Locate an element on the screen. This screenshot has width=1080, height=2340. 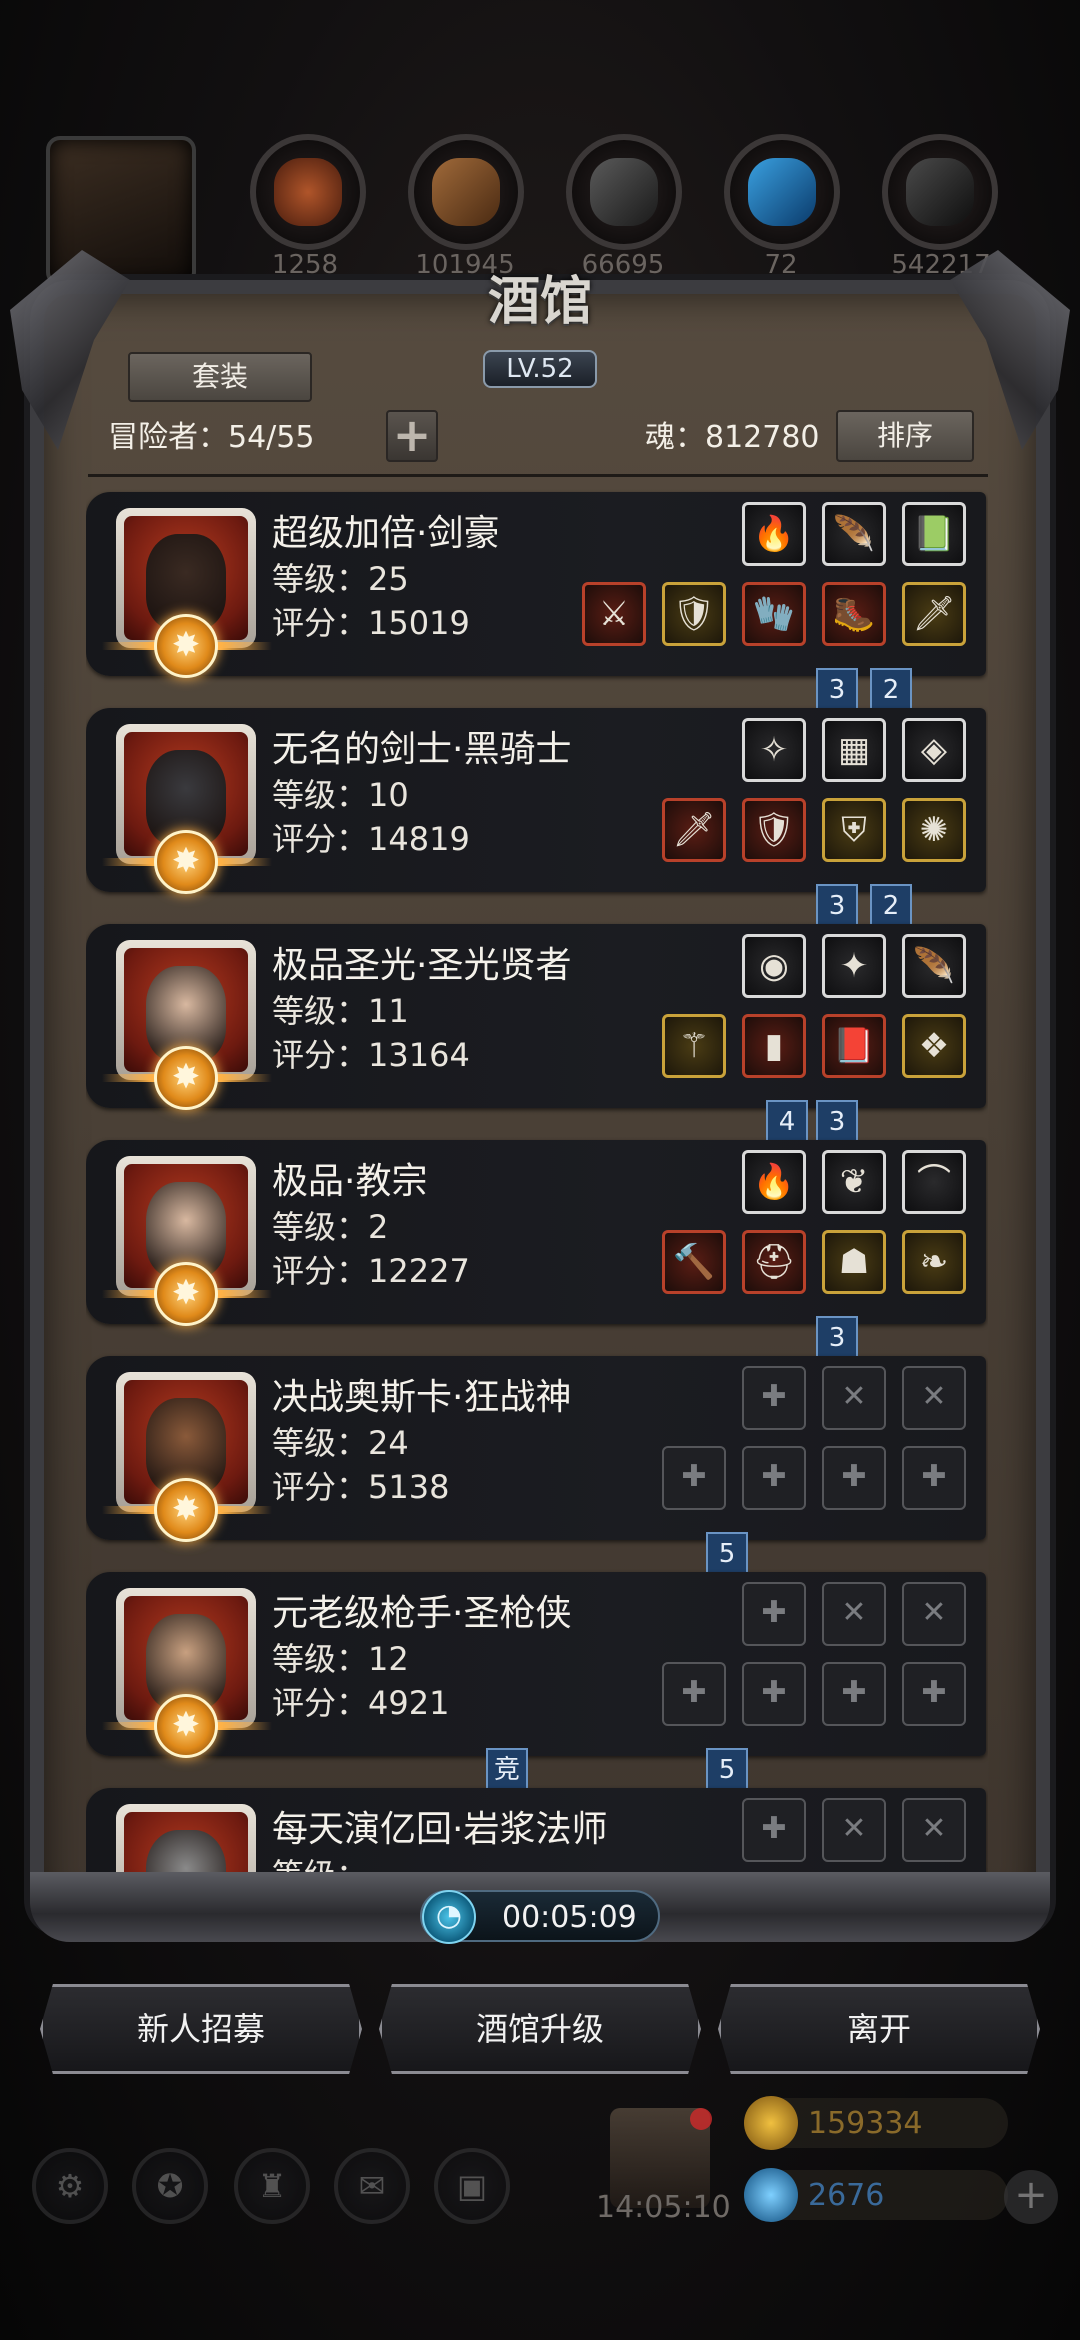
equipment-slot: ⚔ is located at coordinates (614, 614).